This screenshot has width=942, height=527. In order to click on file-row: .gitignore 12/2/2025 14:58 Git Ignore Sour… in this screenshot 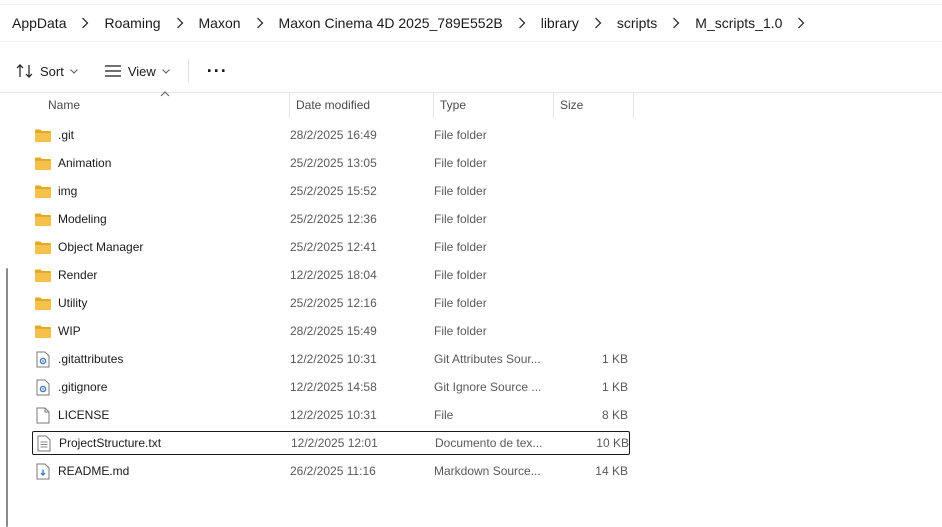, I will do `click(331, 387)`.